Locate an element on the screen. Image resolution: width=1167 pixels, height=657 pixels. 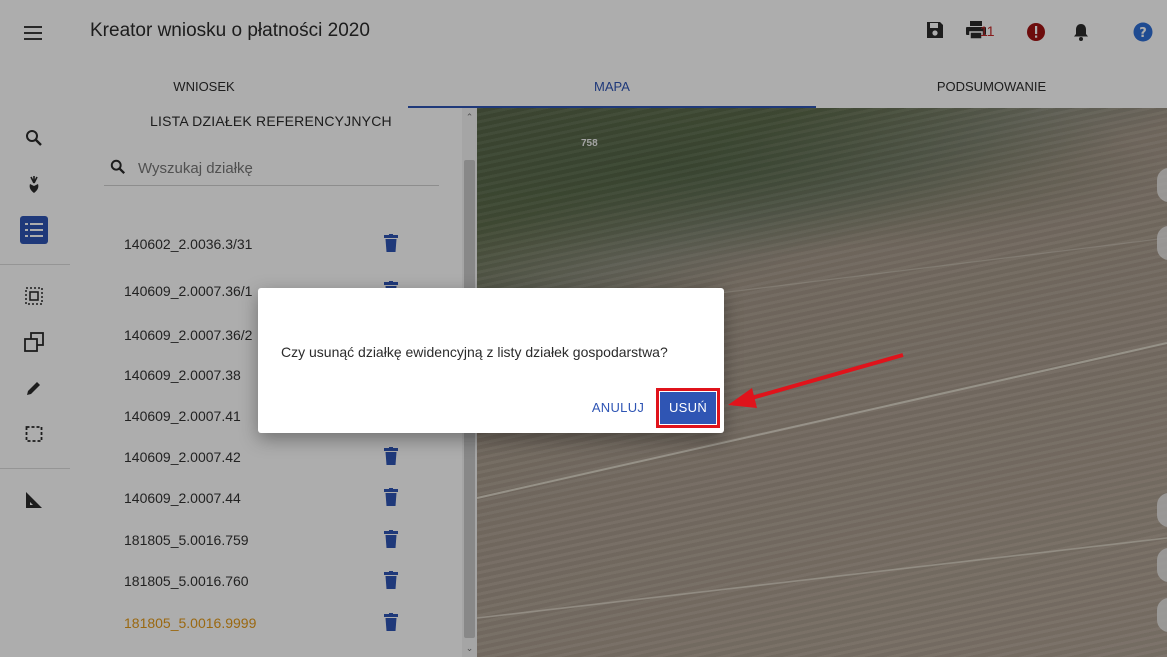
cancel-button: ANULUJ is located at coordinates (618, 408).